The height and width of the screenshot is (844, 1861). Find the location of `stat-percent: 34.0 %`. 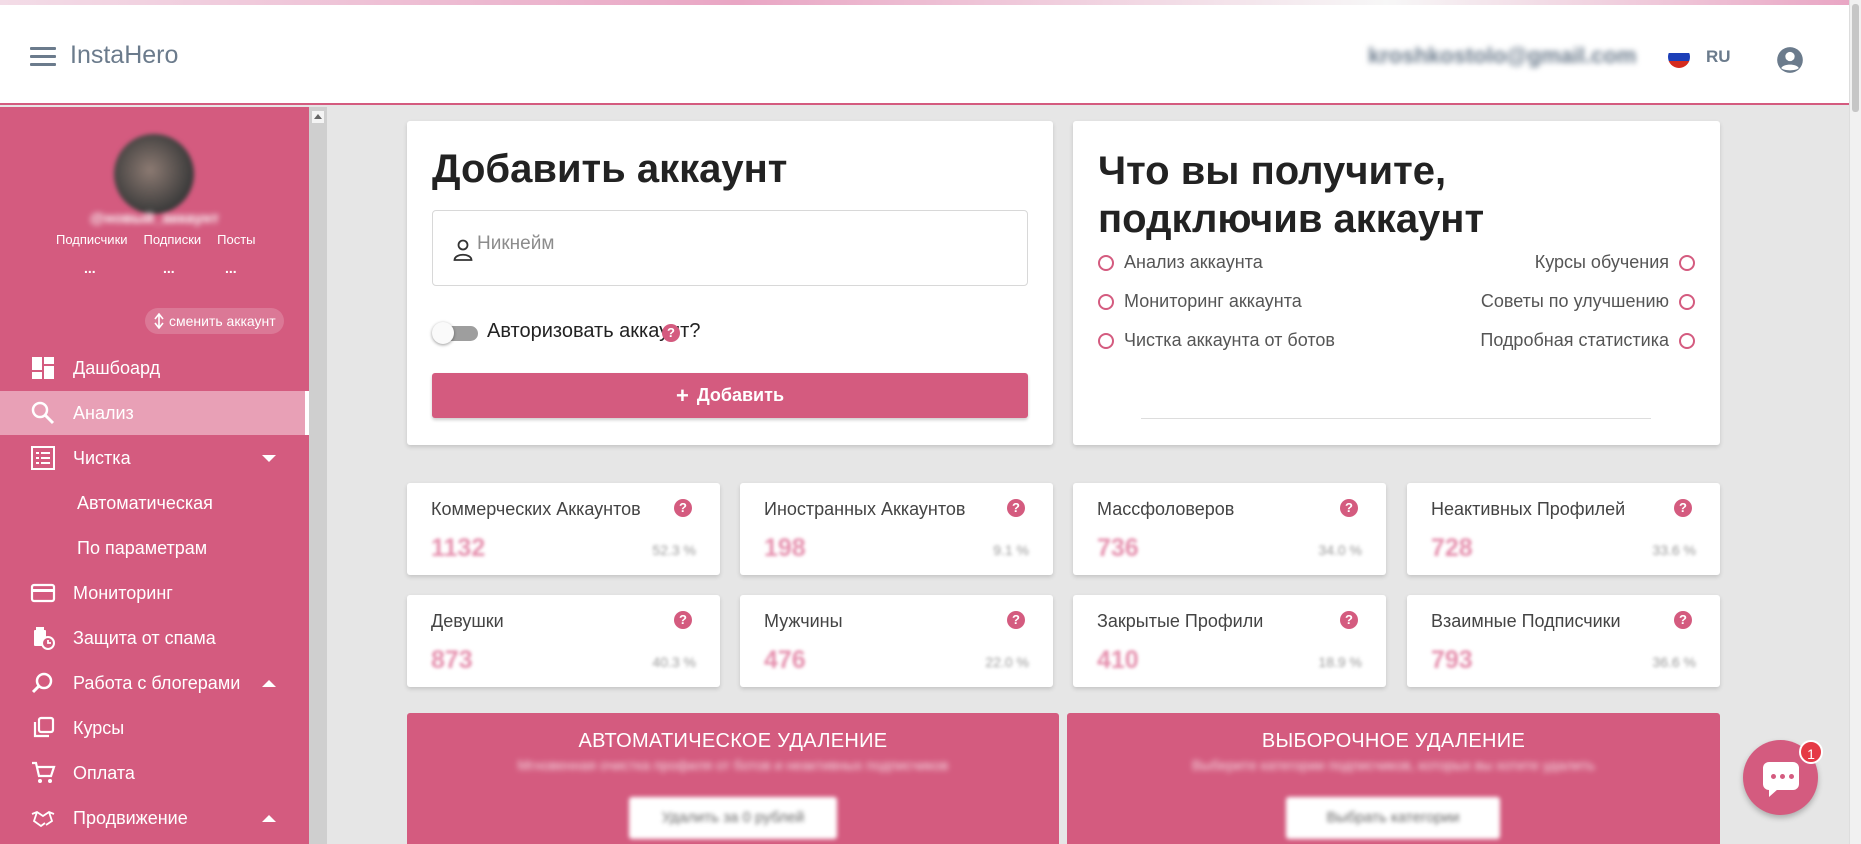

stat-percent: 34.0 % is located at coordinates (1340, 550).